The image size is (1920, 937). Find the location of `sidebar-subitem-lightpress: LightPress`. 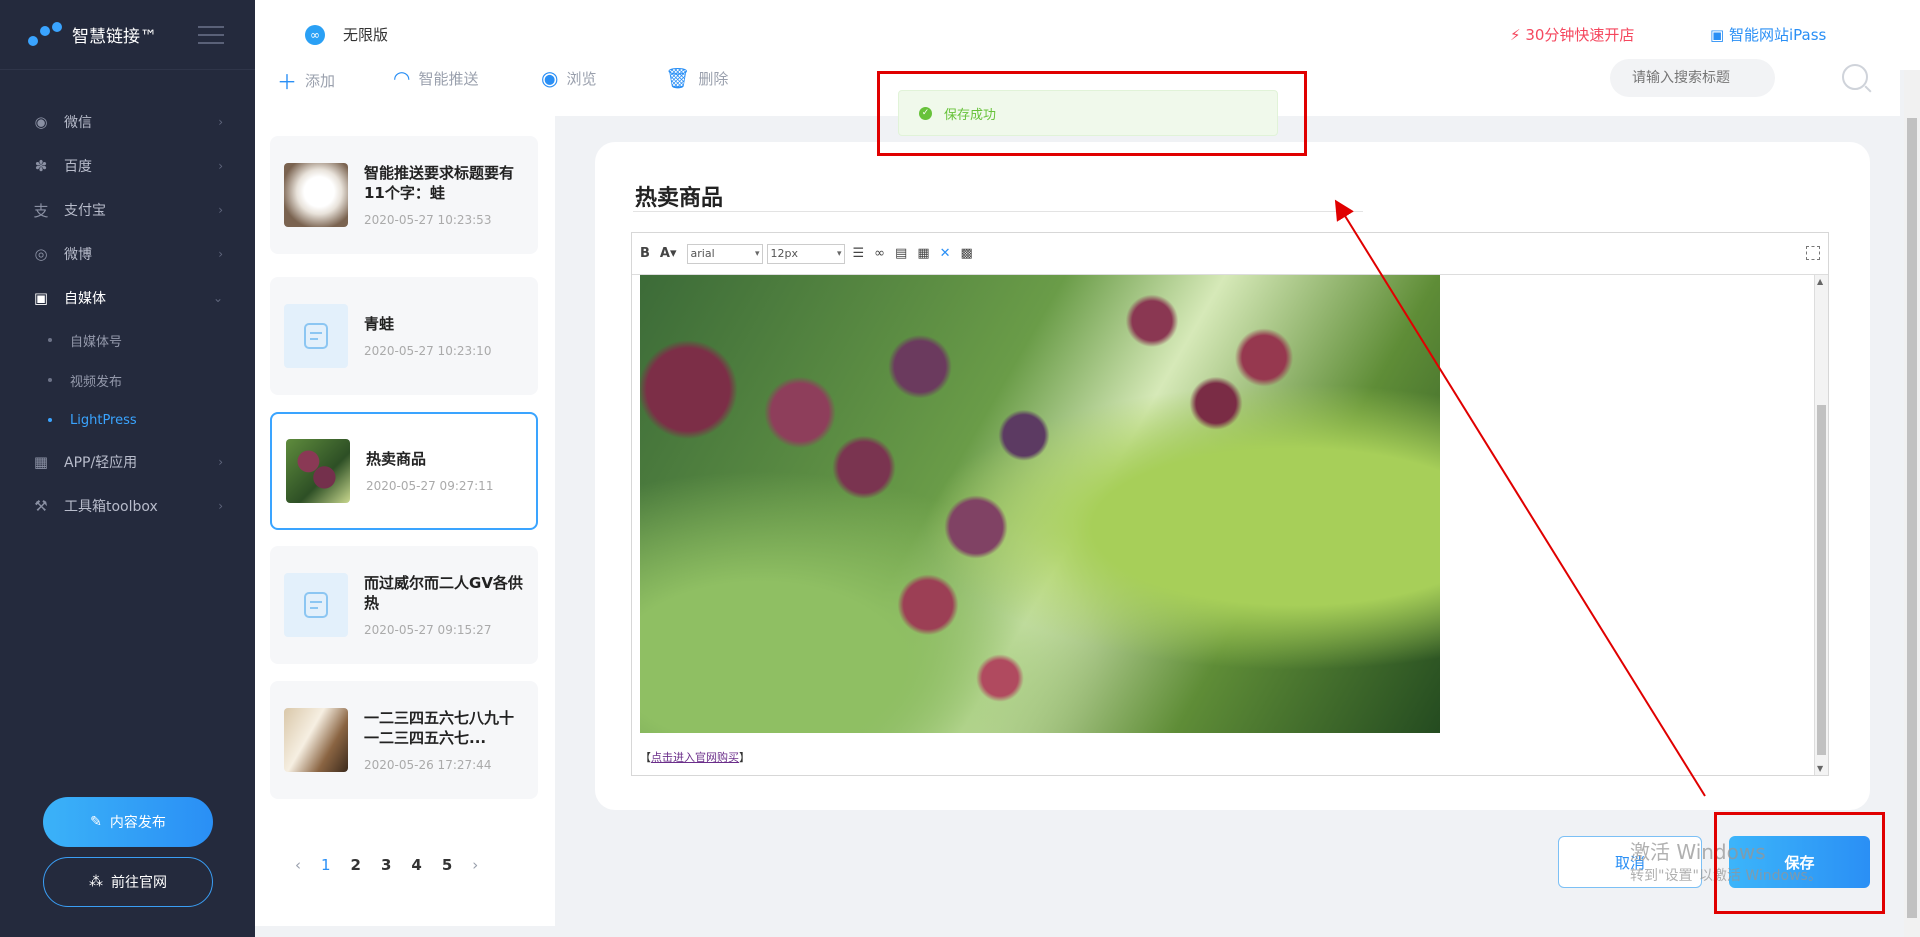

sidebar-subitem-lightpress: LightPress is located at coordinates (127, 420).